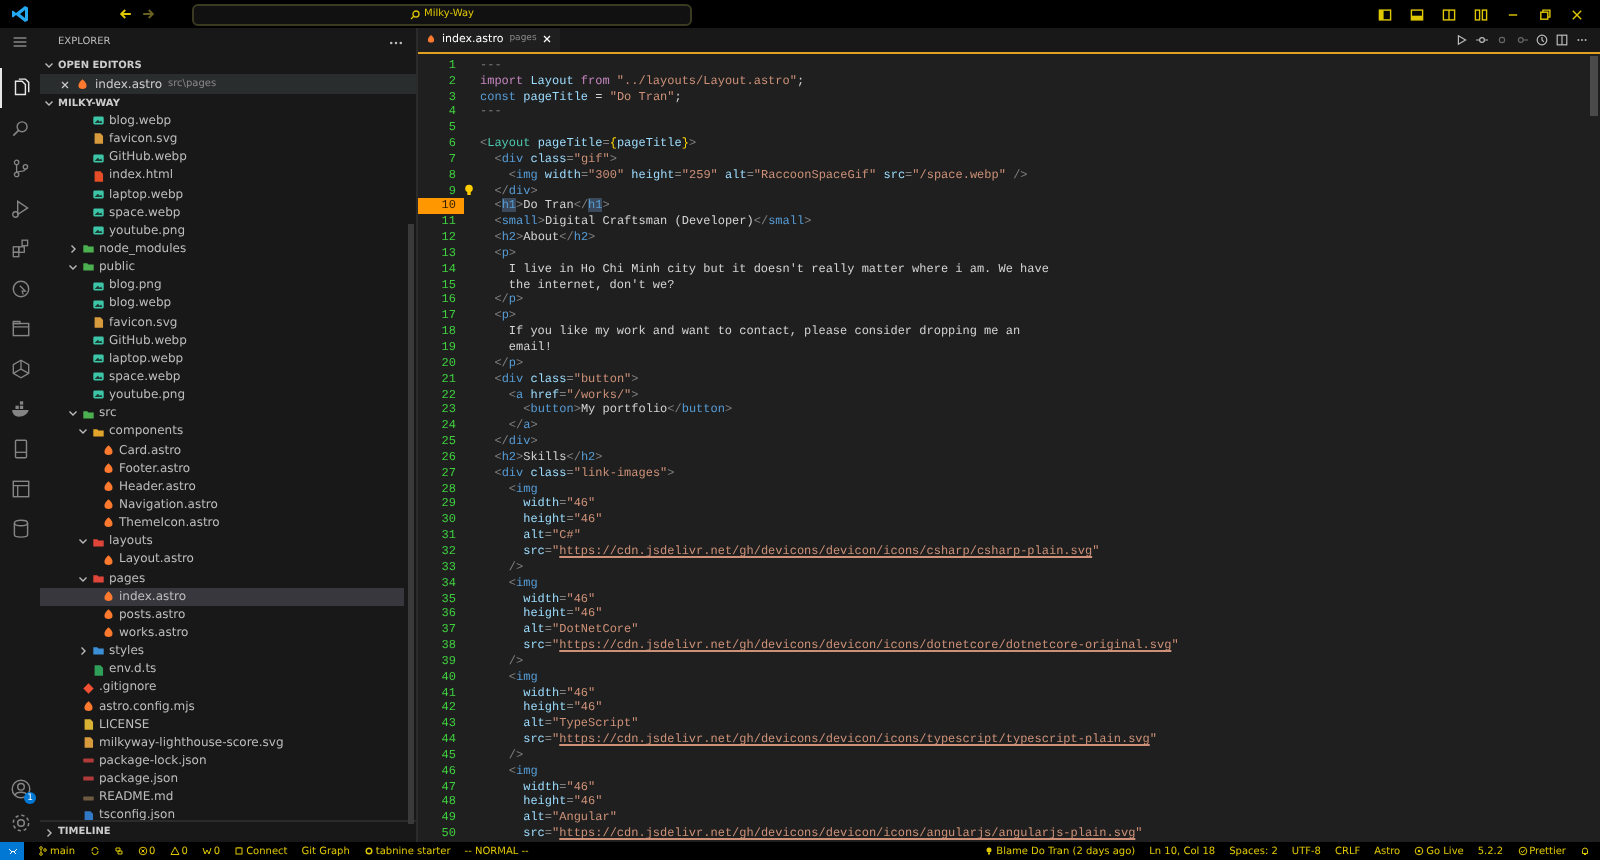  I want to click on gear-icon, so click(368, 851).